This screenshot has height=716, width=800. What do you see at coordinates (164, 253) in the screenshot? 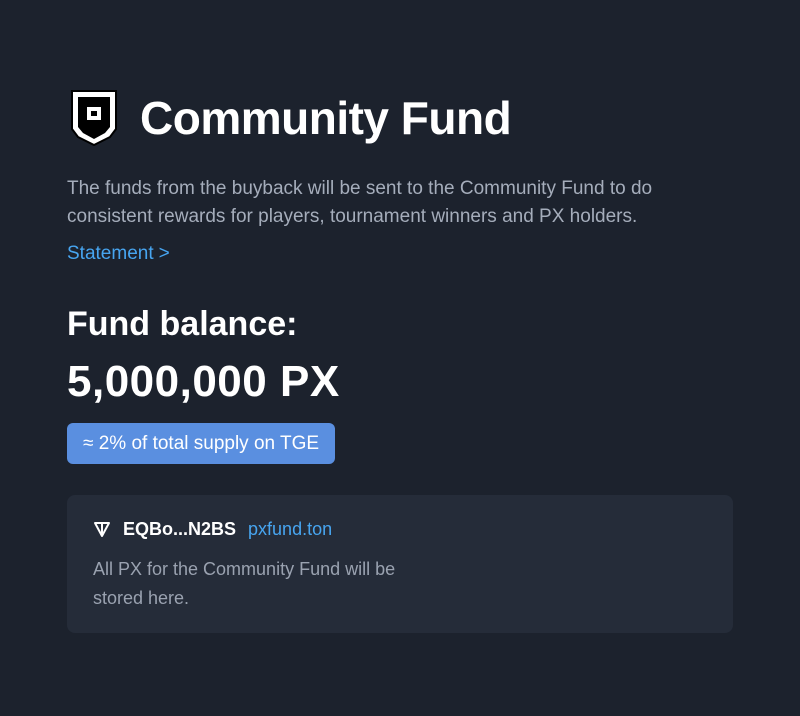
I see `chevron-right-icon: >` at bounding box center [164, 253].